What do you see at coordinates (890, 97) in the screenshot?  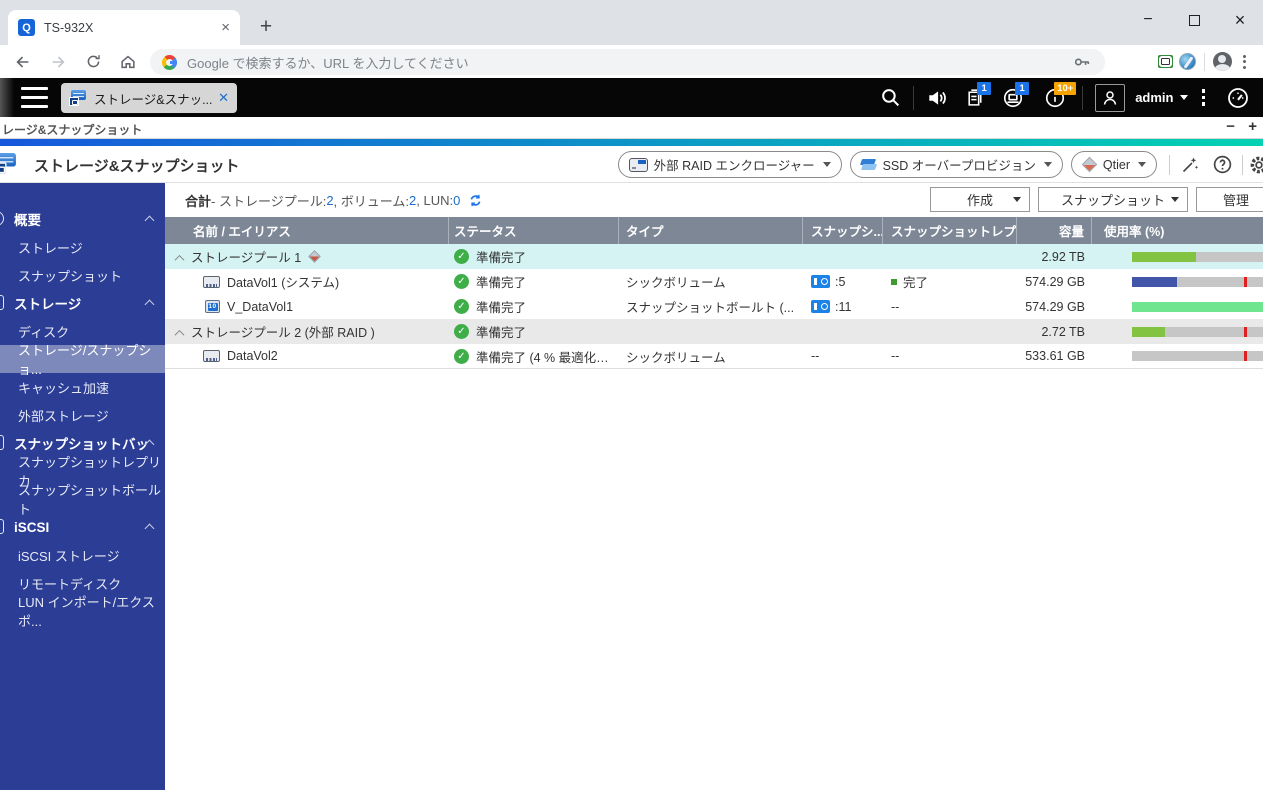 I see `search-icon` at bounding box center [890, 97].